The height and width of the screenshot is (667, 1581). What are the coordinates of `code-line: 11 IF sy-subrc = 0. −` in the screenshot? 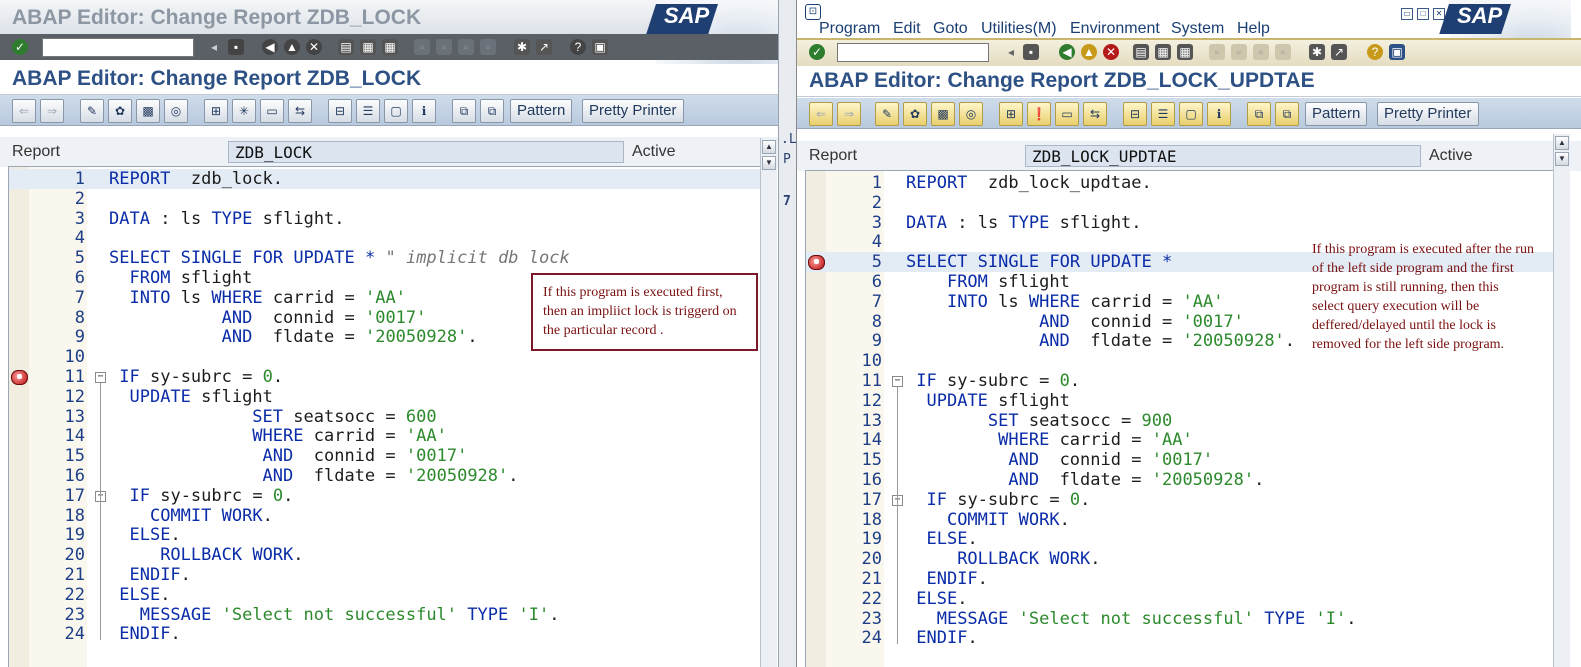 It's located at (385, 377).